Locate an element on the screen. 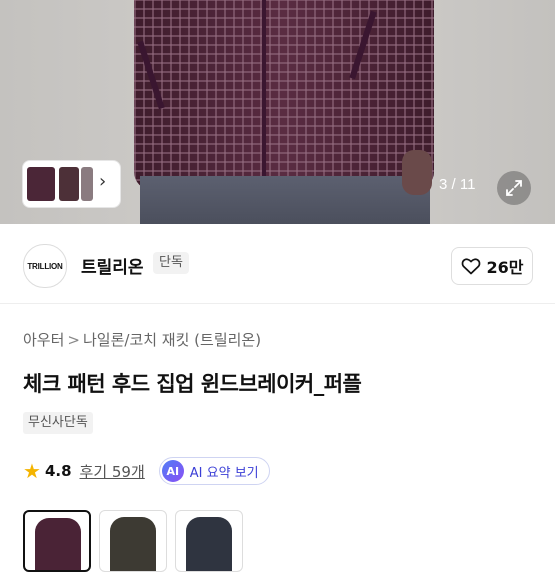 The width and height of the screenshot is (555, 572). expand-icon is located at coordinates (514, 188).